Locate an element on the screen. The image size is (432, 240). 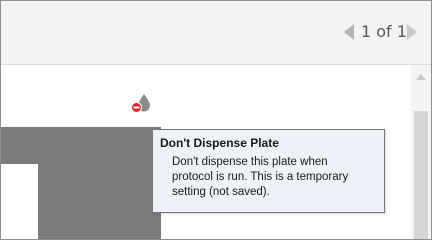
scrollbar-thumb is located at coordinates (421, 175).